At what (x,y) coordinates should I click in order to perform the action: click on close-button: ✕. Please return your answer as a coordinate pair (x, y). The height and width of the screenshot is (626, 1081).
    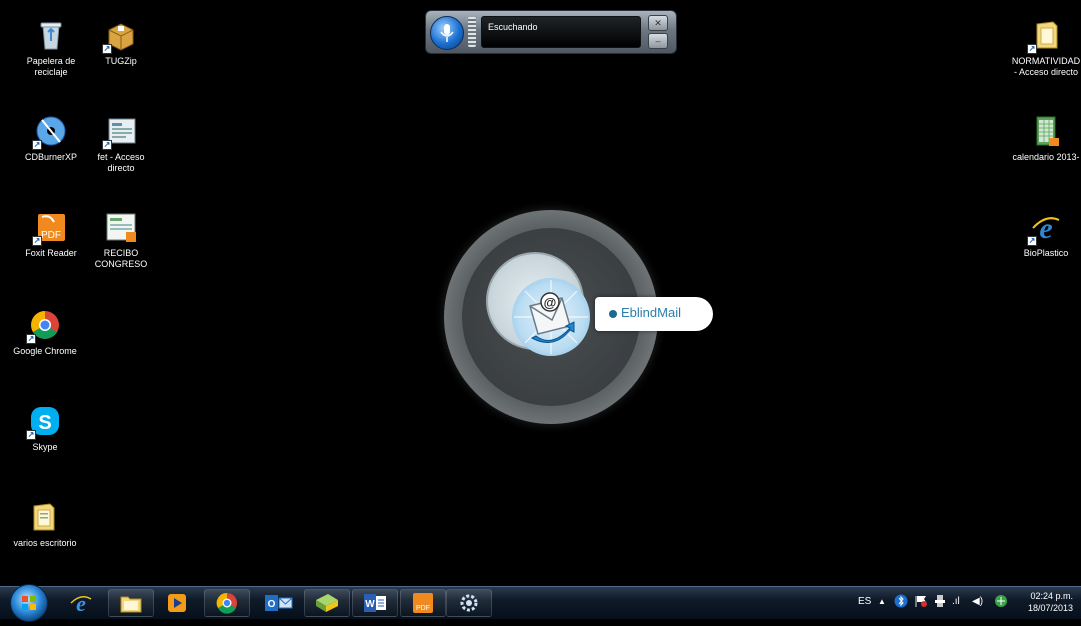
    Looking at the image, I should click on (658, 23).